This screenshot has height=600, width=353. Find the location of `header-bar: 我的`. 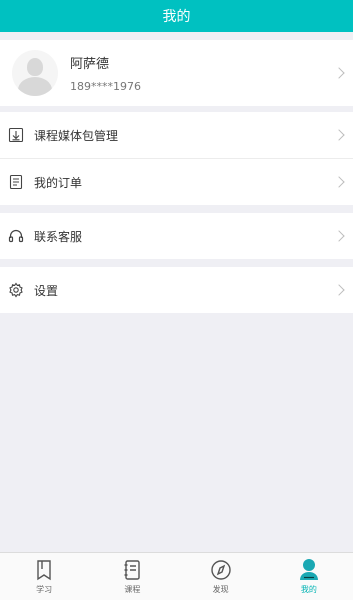

header-bar: 我的 is located at coordinates (176, 16).